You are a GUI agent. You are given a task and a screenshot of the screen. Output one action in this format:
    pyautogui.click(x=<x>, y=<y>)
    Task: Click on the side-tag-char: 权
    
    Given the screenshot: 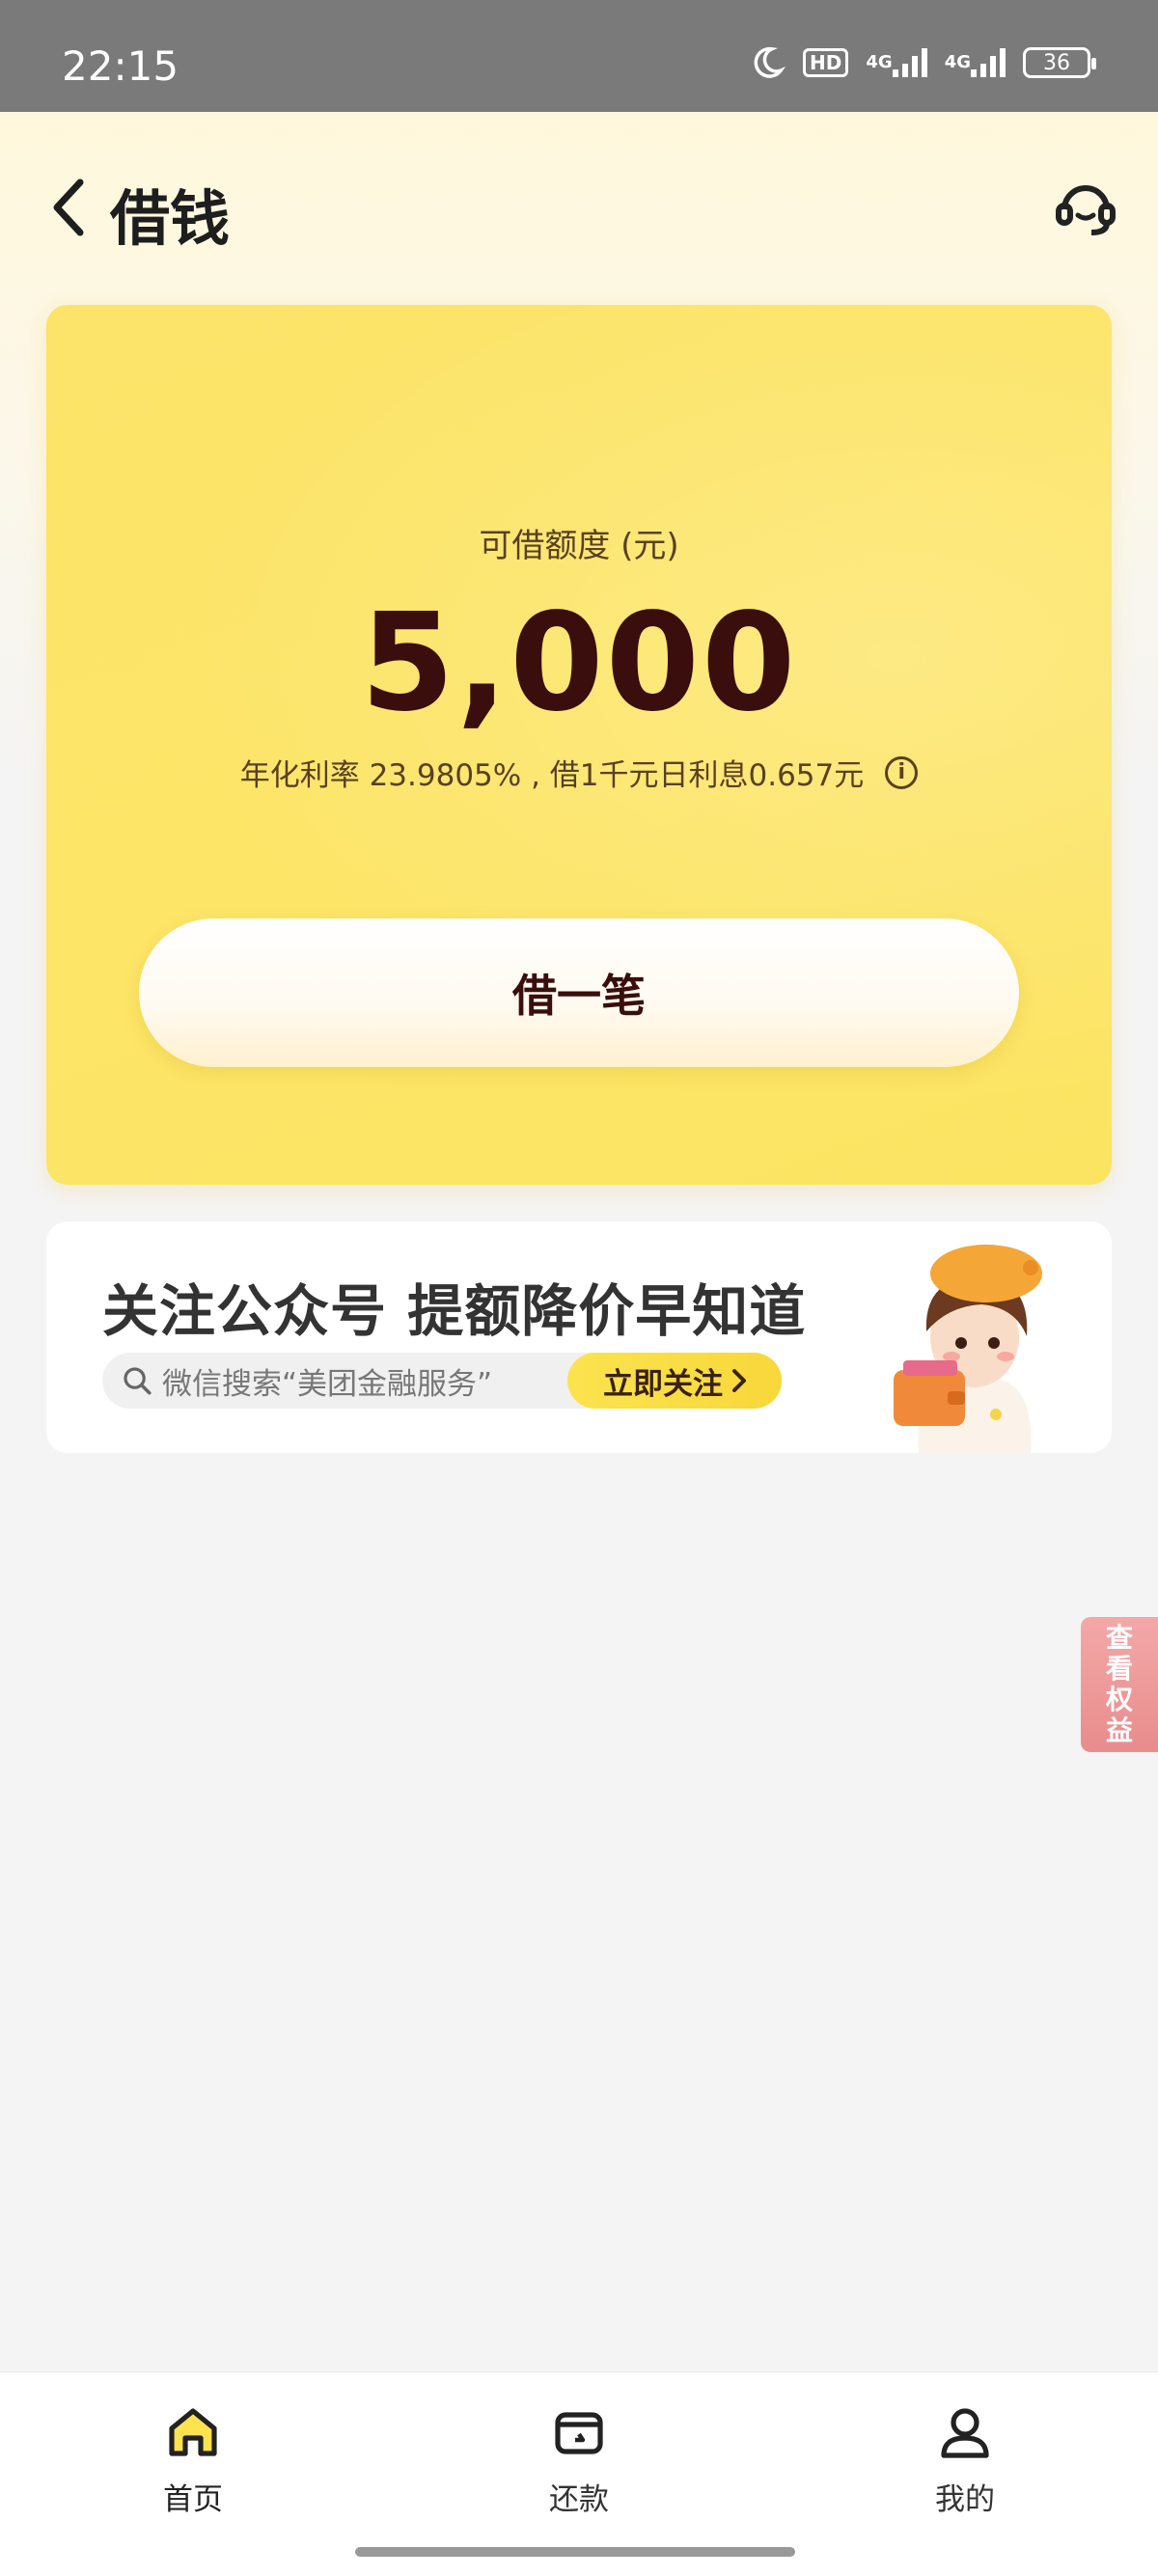 What is the action you would take?
    pyautogui.click(x=1119, y=1700)
    